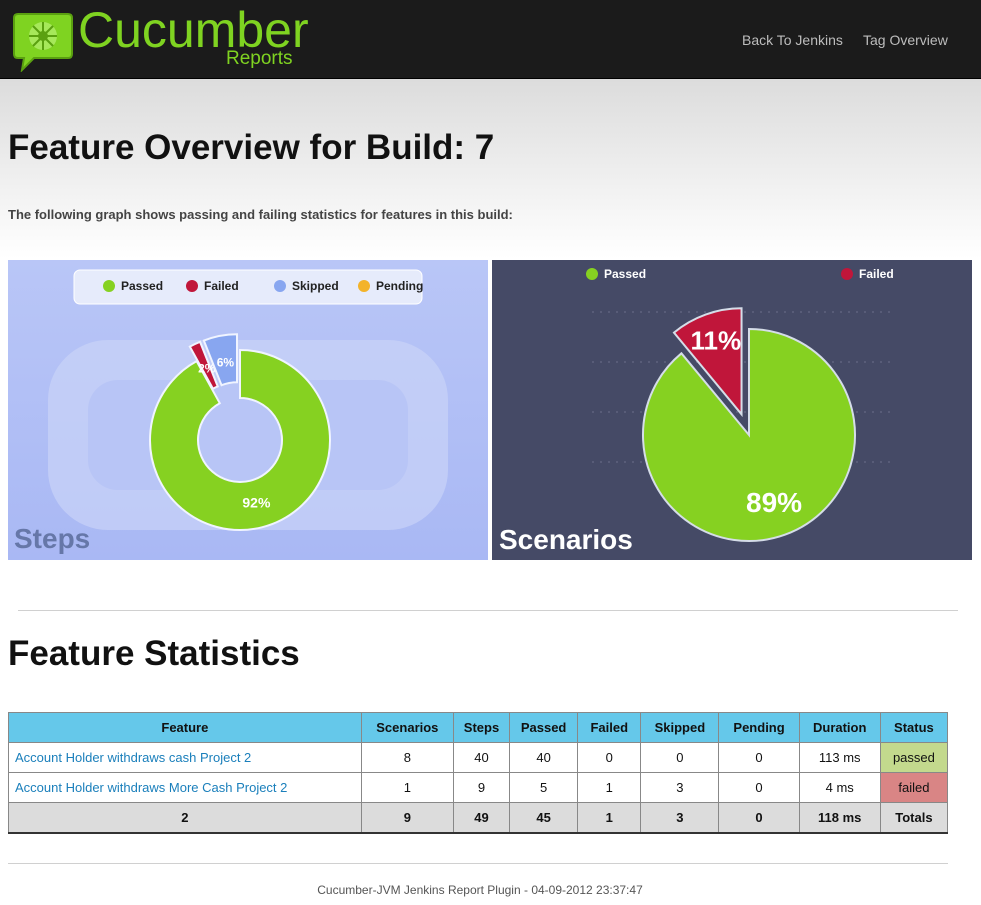 The height and width of the screenshot is (905, 981). What do you see at coordinates (364, 286) in the screenshot?
I see `legend-marker-pending` at bounding box center [364, 286].